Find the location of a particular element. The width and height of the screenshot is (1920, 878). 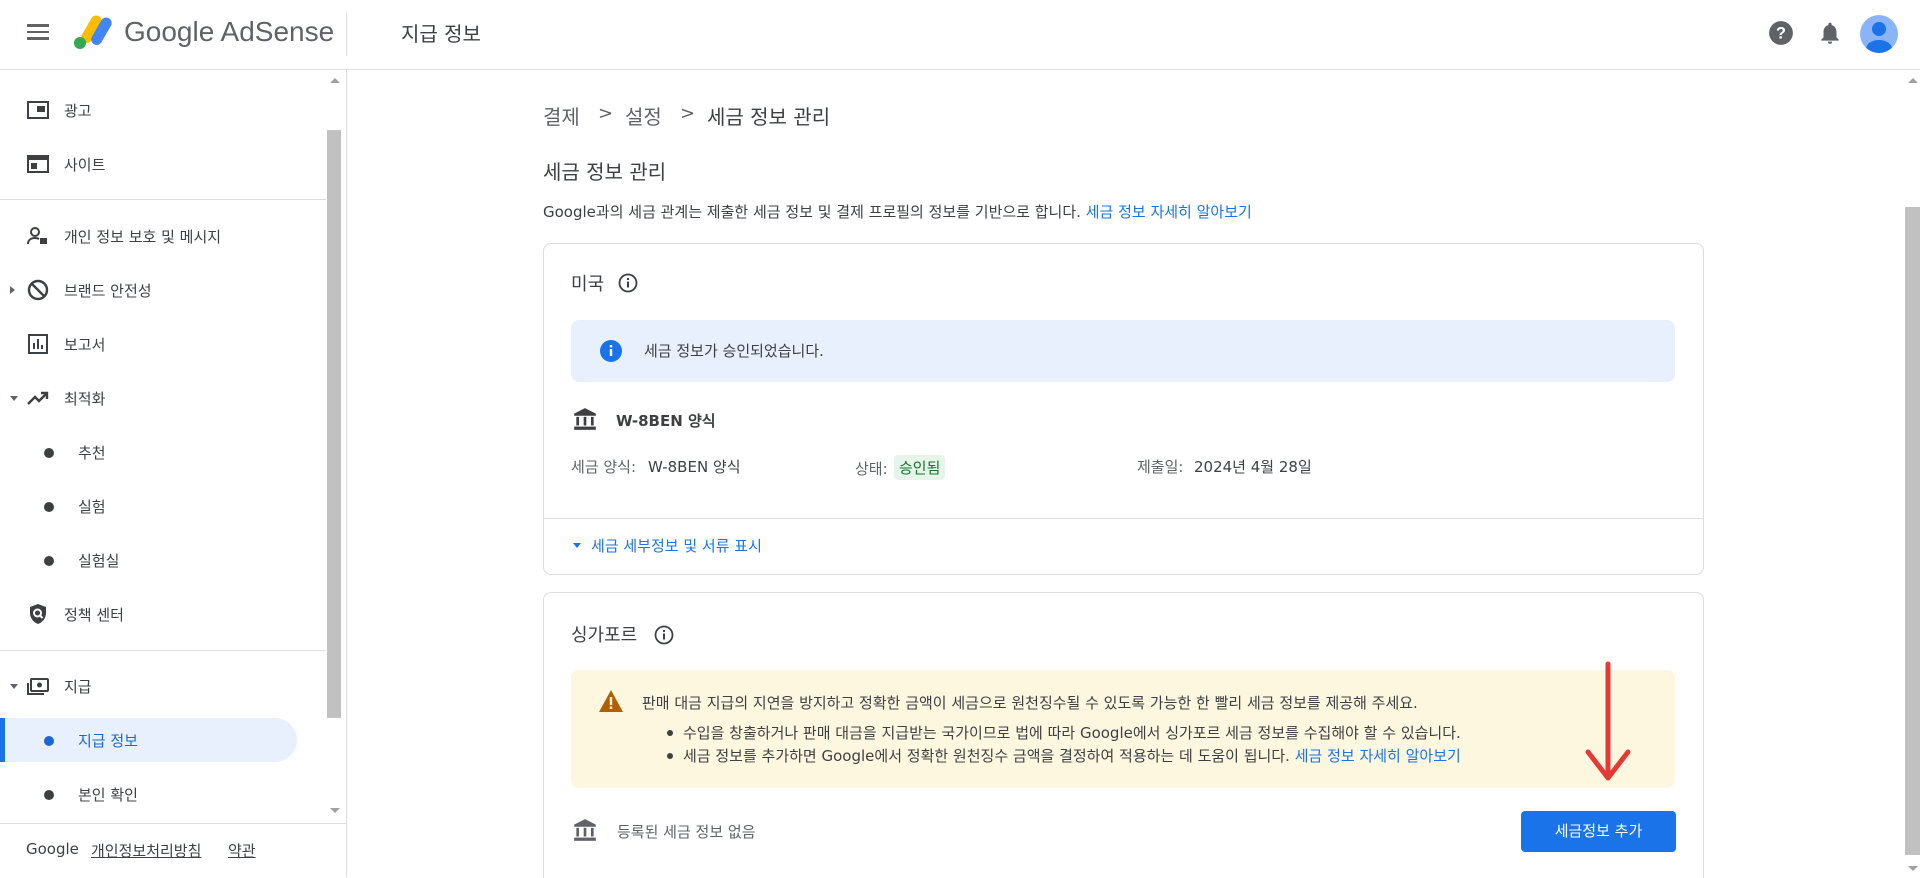

status-label: 상태: is located at coordinates (871, 469).